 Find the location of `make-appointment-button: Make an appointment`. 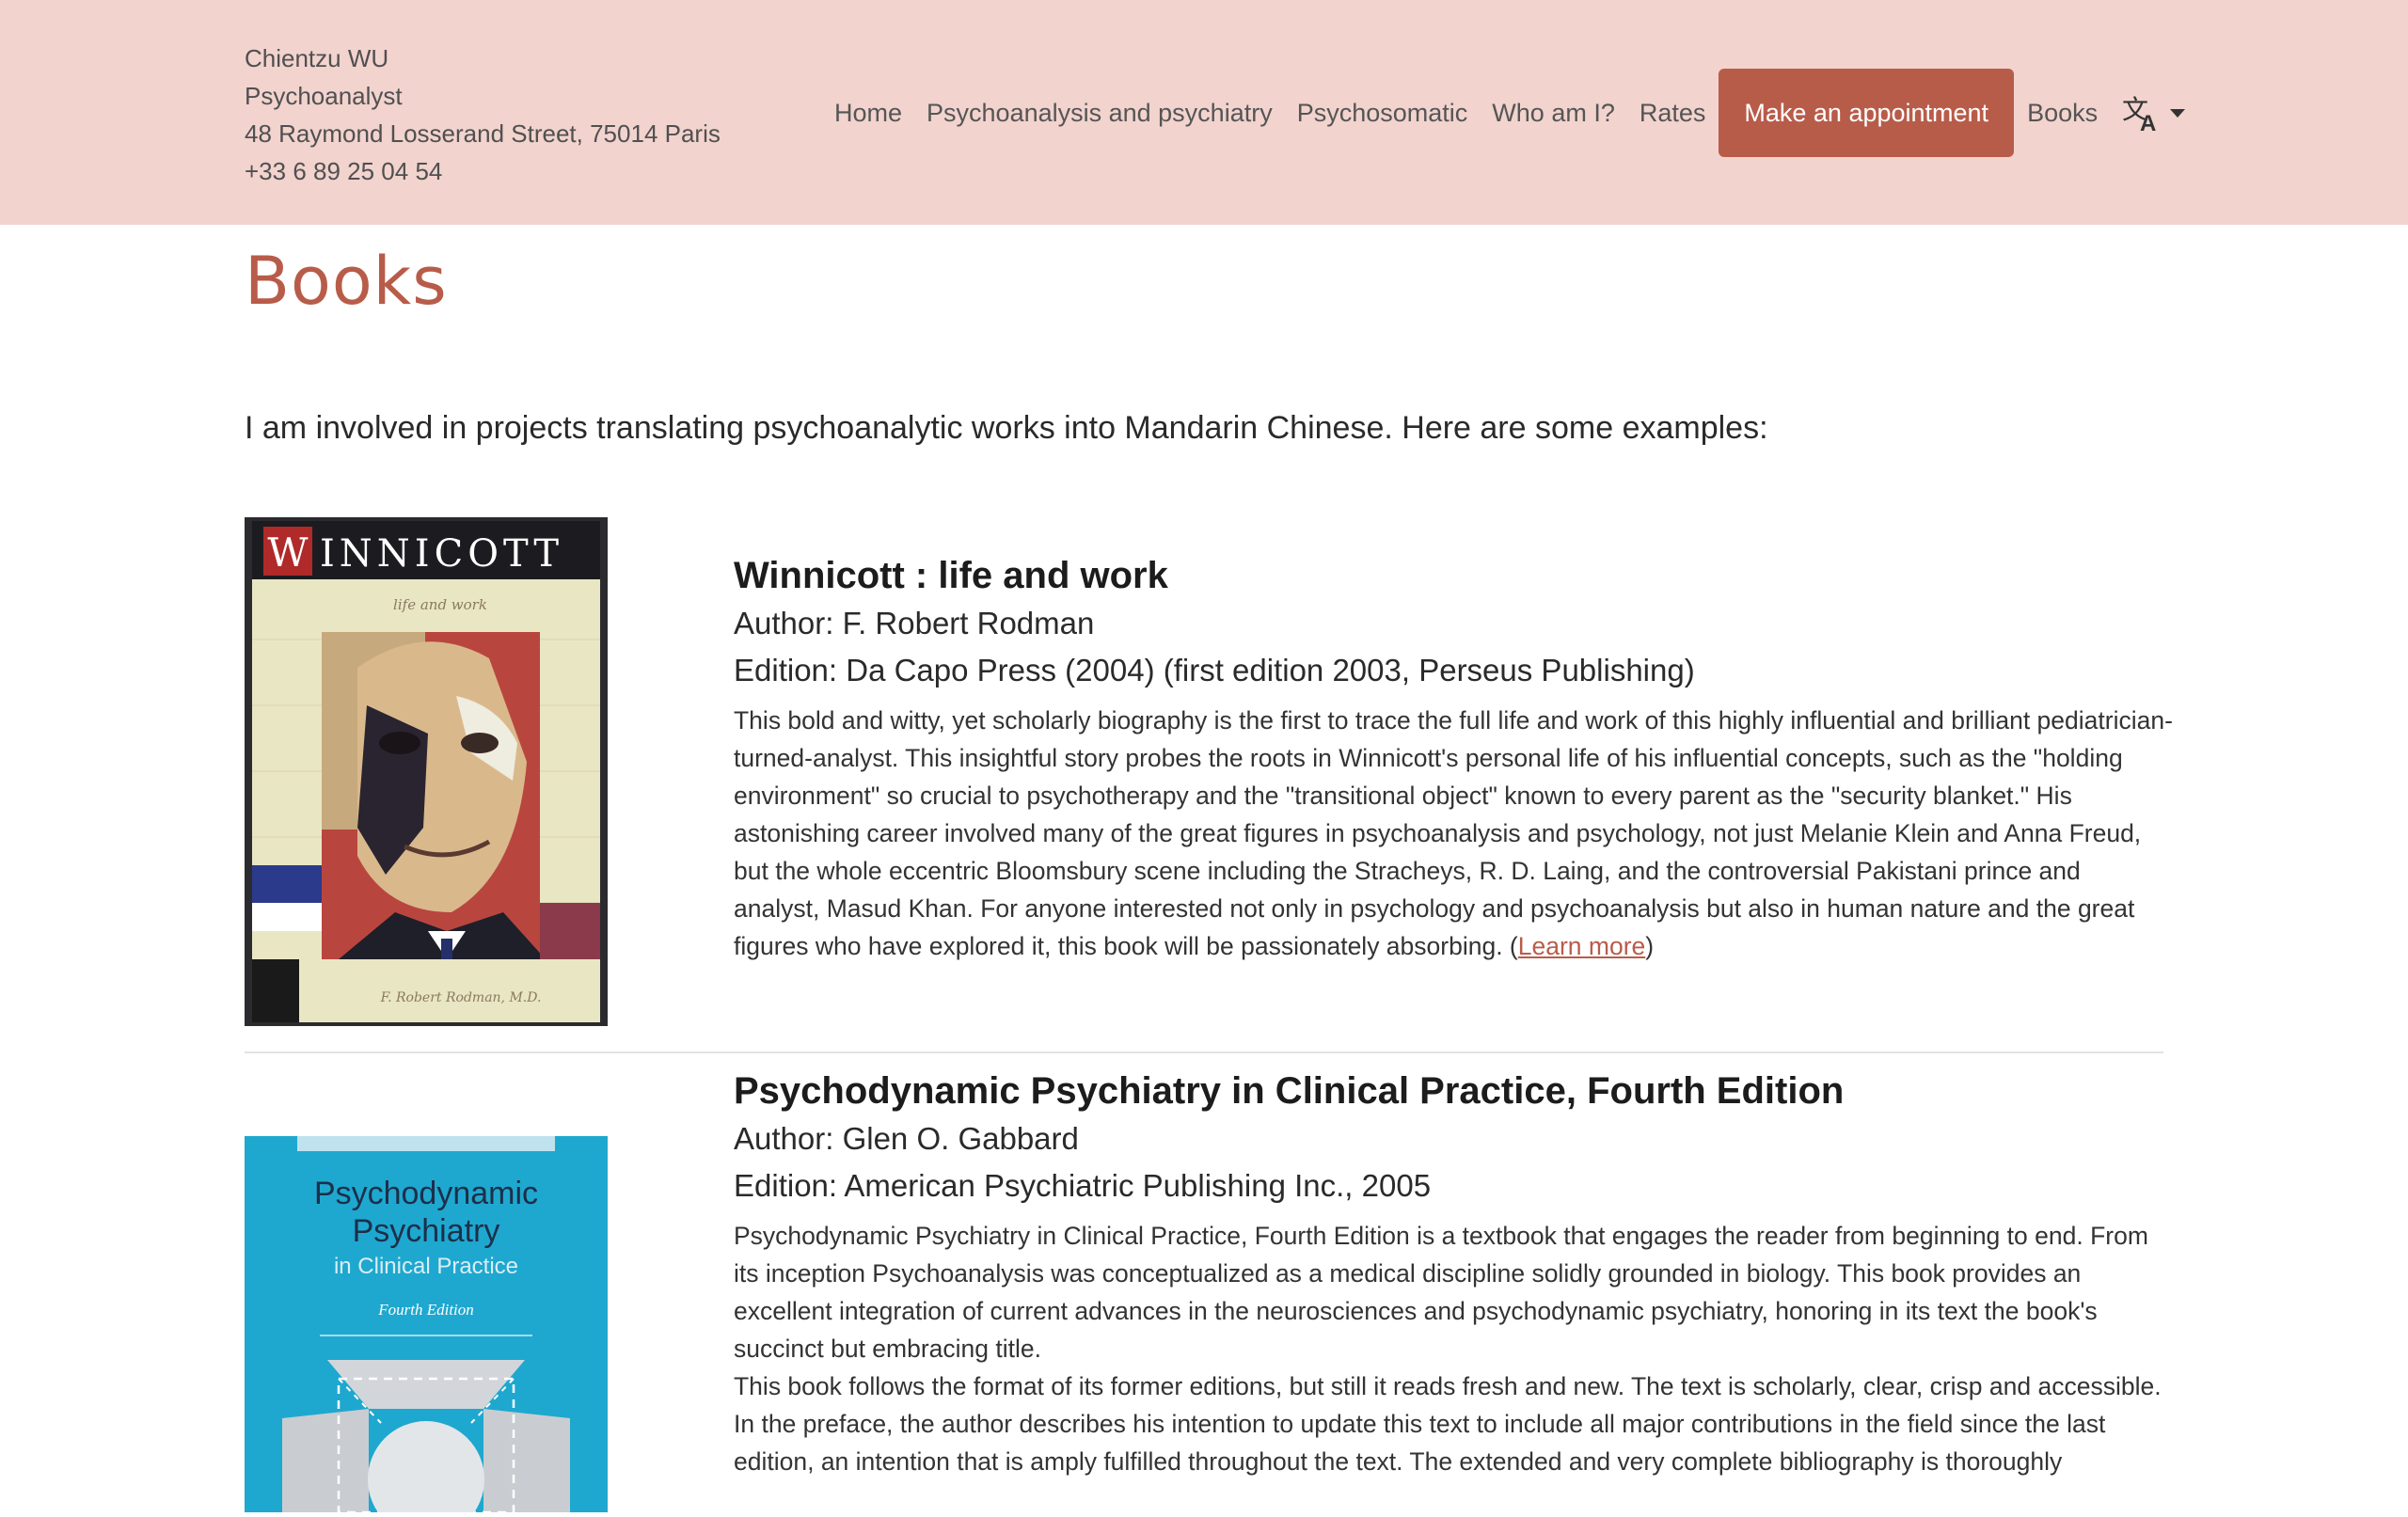

make-appointment-button: Make an appointment is located at coordinates (1867, 113).